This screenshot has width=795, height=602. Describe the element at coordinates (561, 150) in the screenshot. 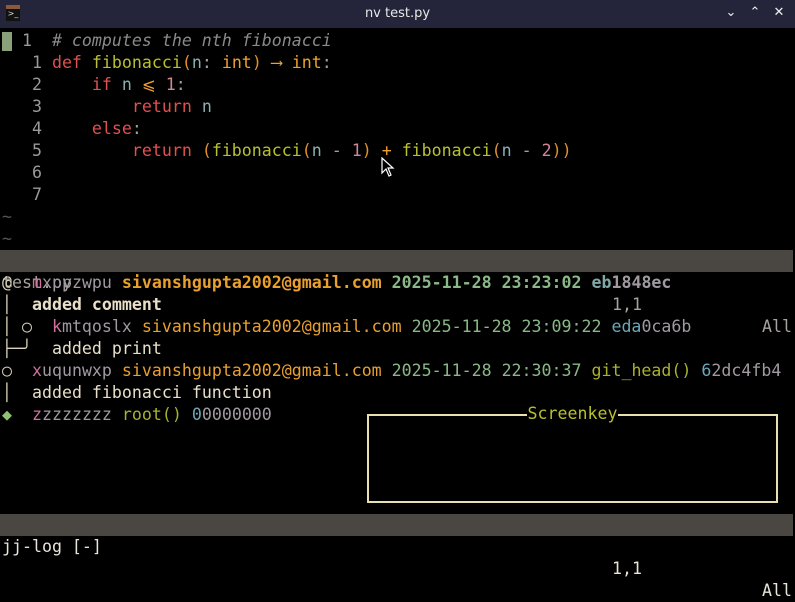

I see `code-token: ))` at that location.